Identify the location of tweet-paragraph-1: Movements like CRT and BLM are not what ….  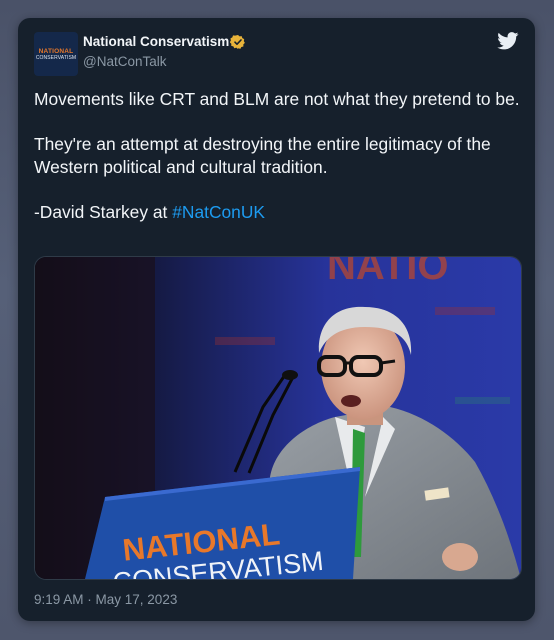
(277, 99).